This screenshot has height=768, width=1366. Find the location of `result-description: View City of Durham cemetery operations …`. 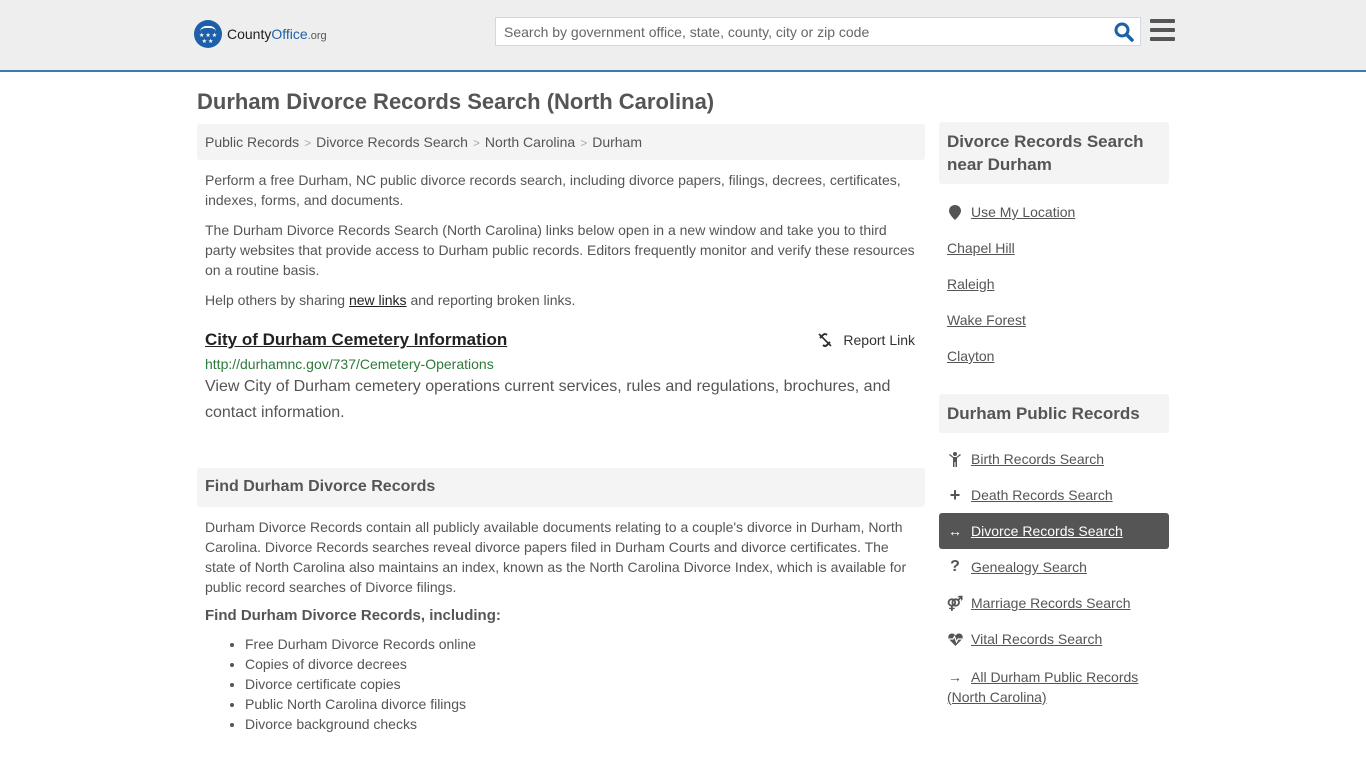

result-description: View City of Durham cemetery operations … is located at coordinates (548, 399).